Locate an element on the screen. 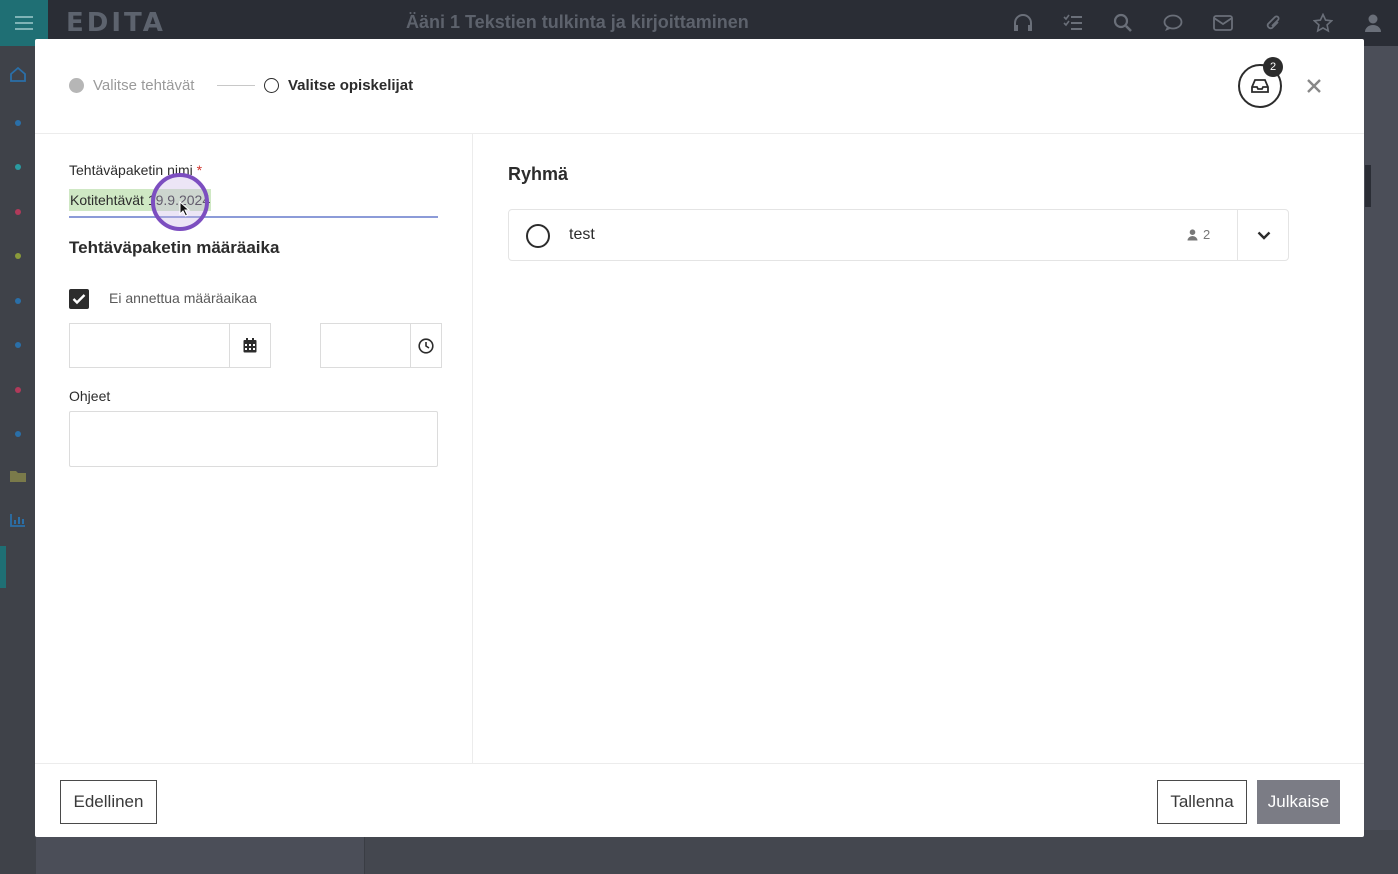 This screenshot has width=1398, height=874. previous-button: Edellinen is located at coordinates (108, 802).